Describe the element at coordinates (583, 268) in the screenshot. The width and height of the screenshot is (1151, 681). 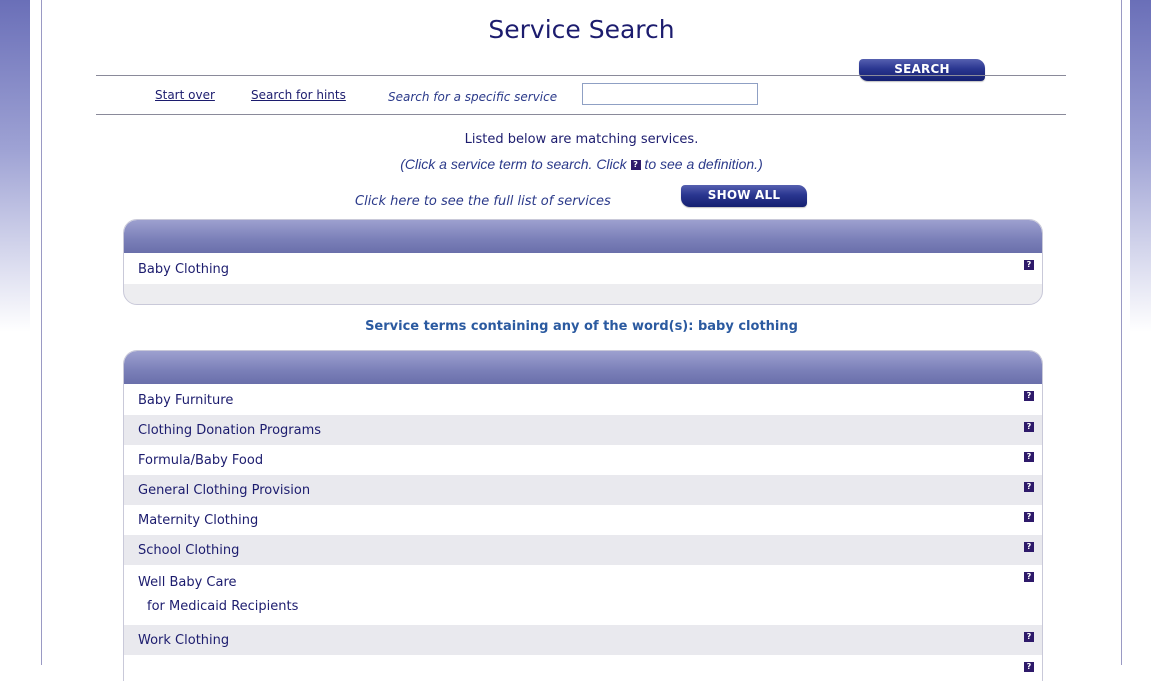
I see `list-item: Baby Clothing ?` at that location.